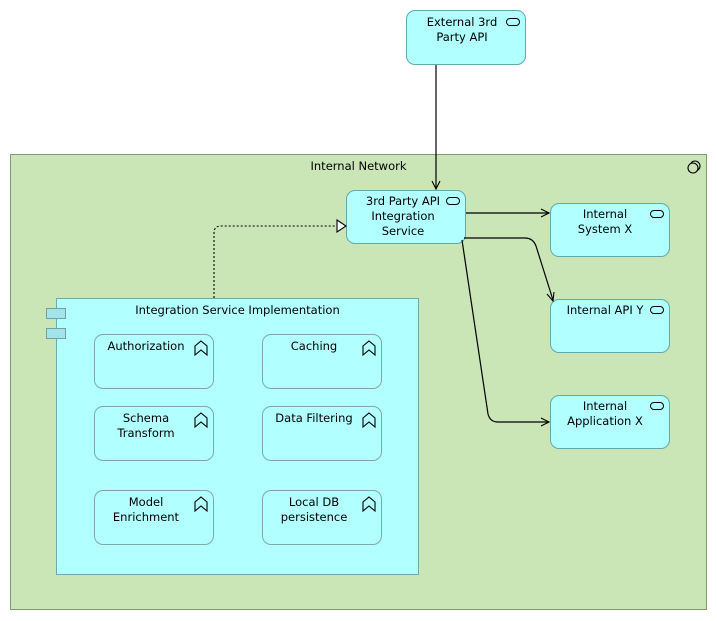 The width and height of the screenshot is (717, 621). Describe the element at coordinates (314, 346) in the screenshot. I see `function-label: Caching` at that location.